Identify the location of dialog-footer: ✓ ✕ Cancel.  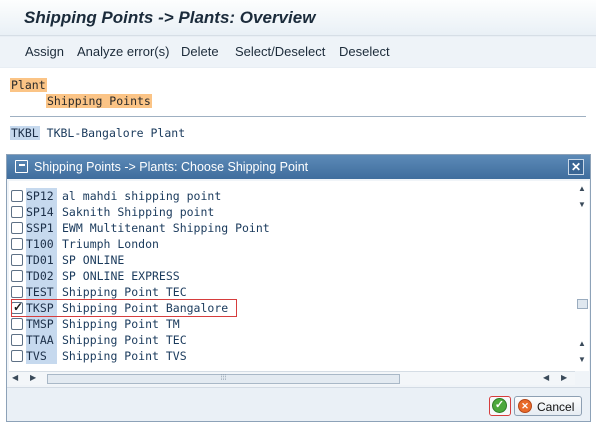
(298, 404).